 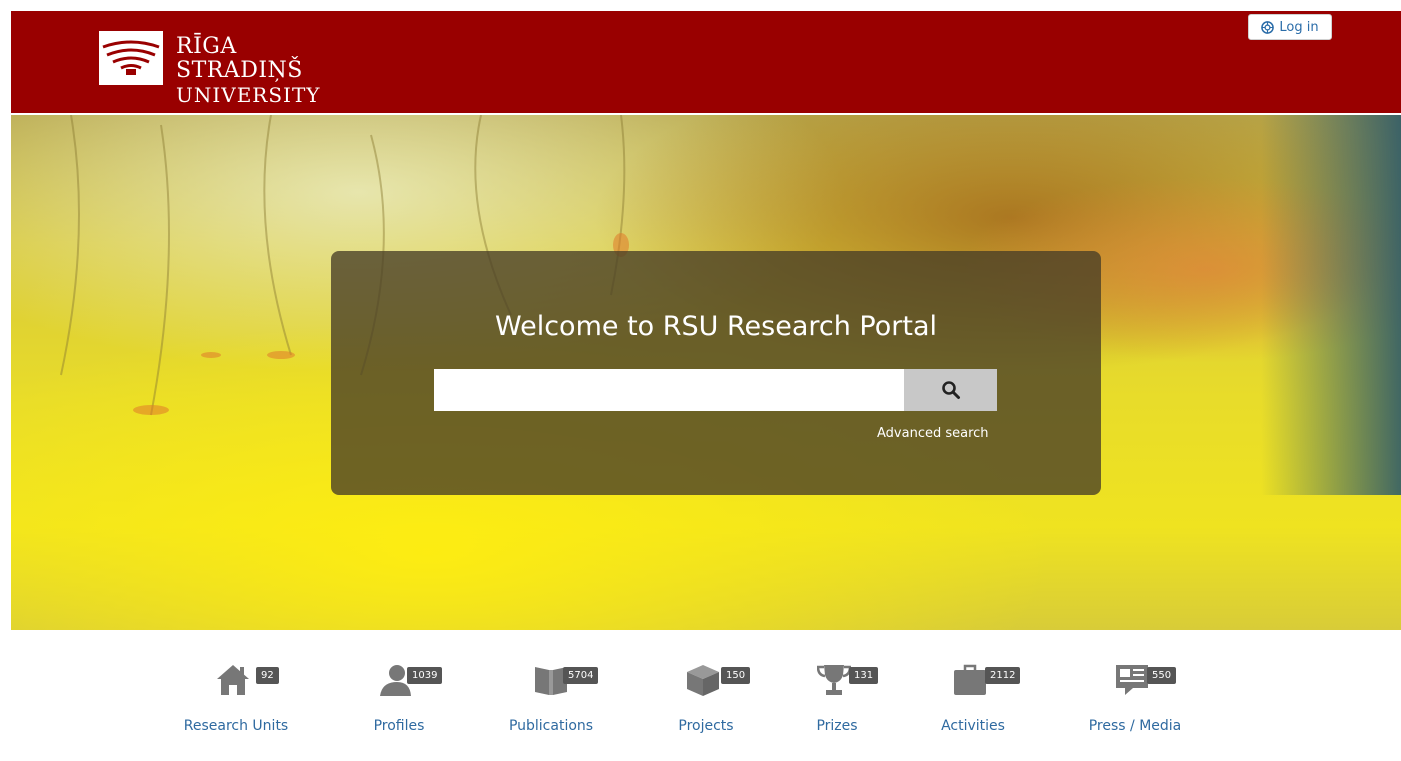 What do you see at coordinates (834, 680) in the screenshot?
I see `trophy-icon` at bounding box center [834, 680].